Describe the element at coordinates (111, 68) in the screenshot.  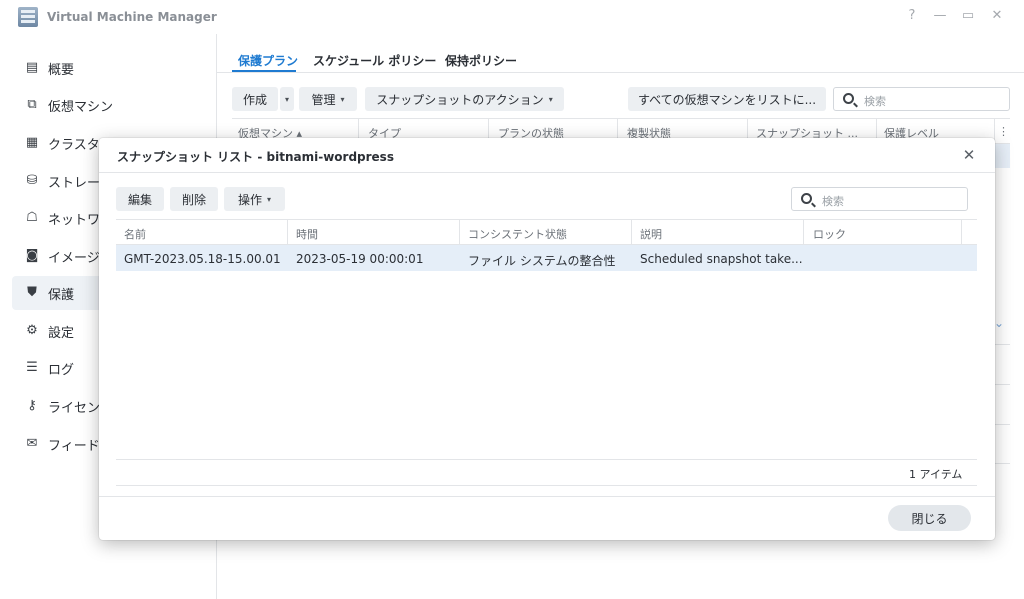
I see `sidebar-item-overview: ▤ 概要` at that location.